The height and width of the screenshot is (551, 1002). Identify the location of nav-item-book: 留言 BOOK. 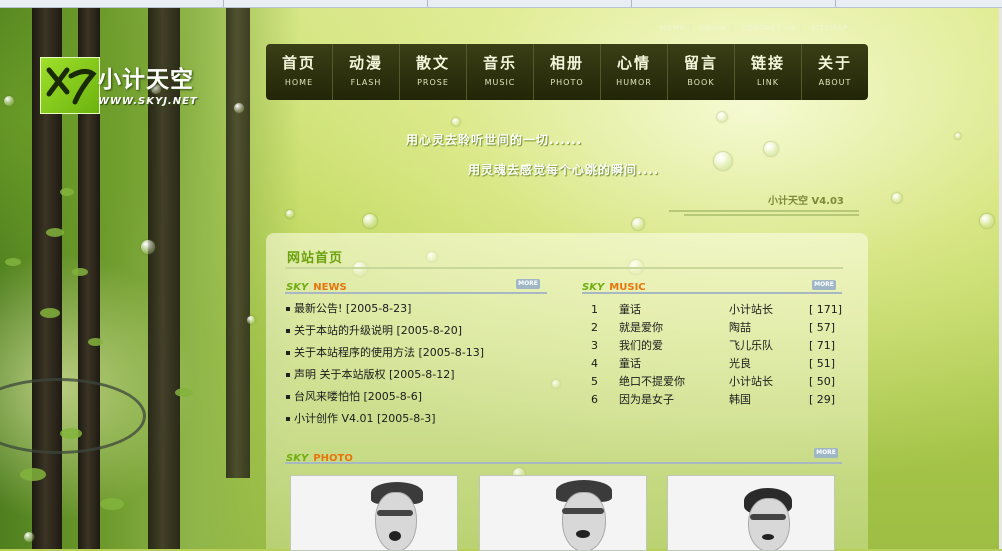
(701, 72).